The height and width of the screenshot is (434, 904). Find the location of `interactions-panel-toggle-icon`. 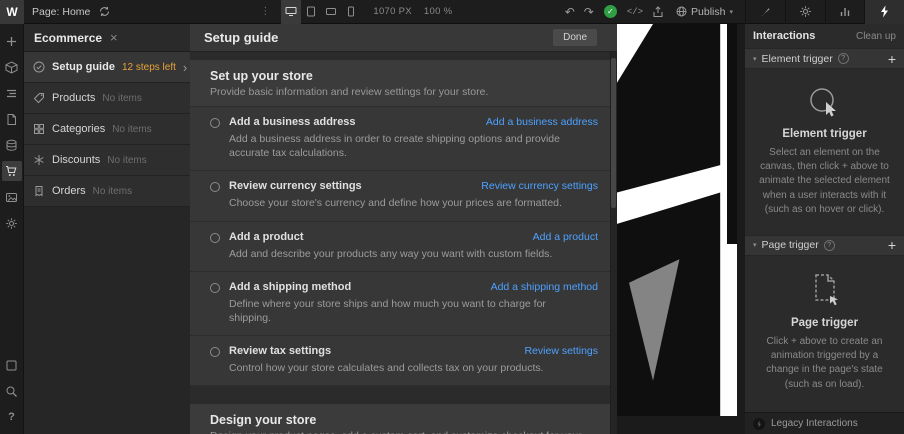

interactions-panel-toggle-icon is located at coordinates (884, 12).